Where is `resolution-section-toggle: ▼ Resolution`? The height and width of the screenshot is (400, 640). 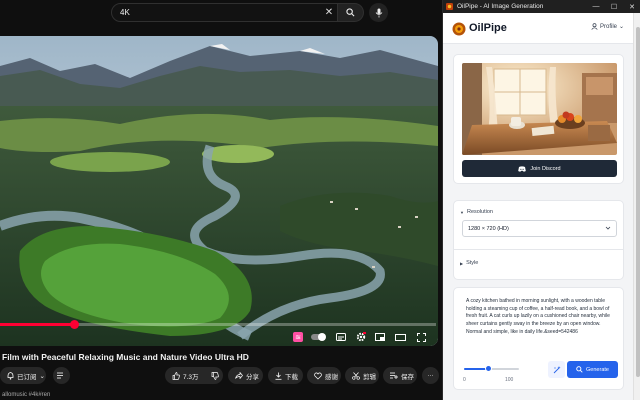
resolution-section-toggle: ▼ Resolution is located at coordinates (476, 212).